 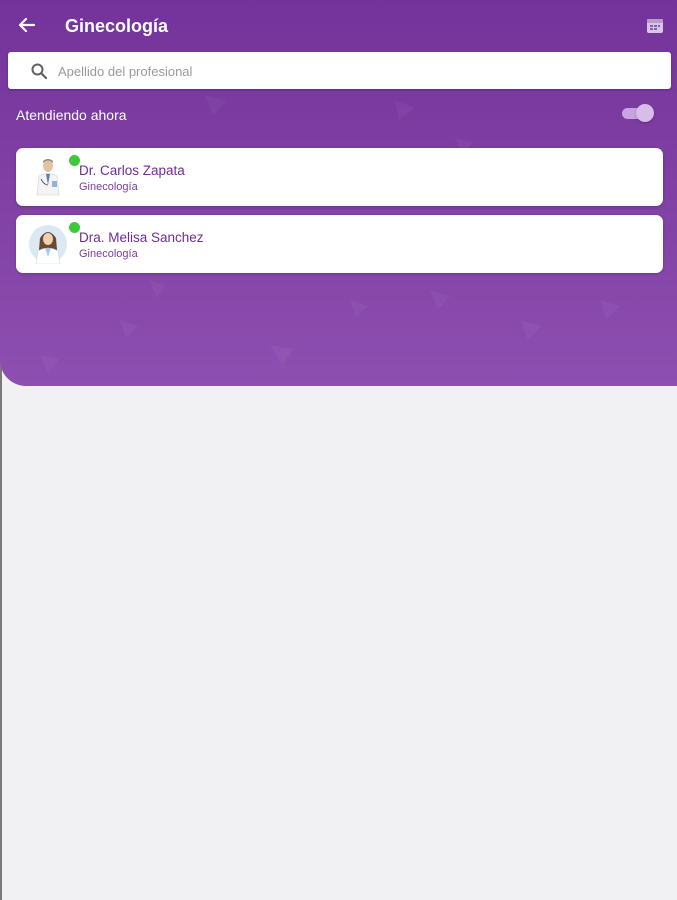 I want to click on calendar-icon, so click(x=655, y=26).